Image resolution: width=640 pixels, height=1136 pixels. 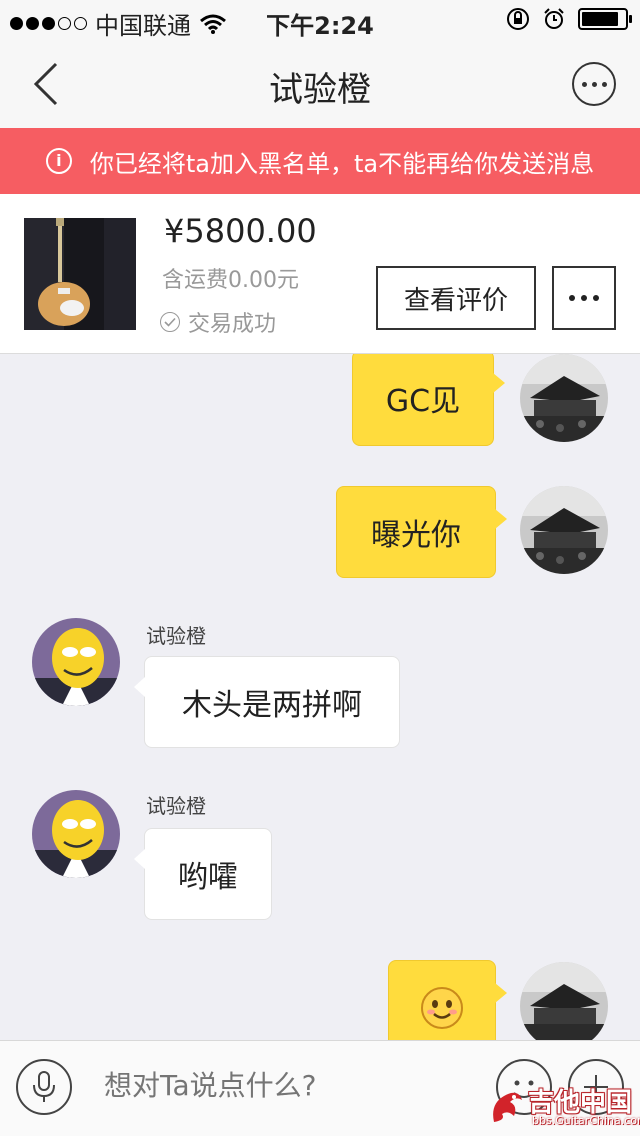 What do you see at coordinates (518, 19) in the screenshot?
I see `rotation-lock-icon` at bounding box center [518, 19].